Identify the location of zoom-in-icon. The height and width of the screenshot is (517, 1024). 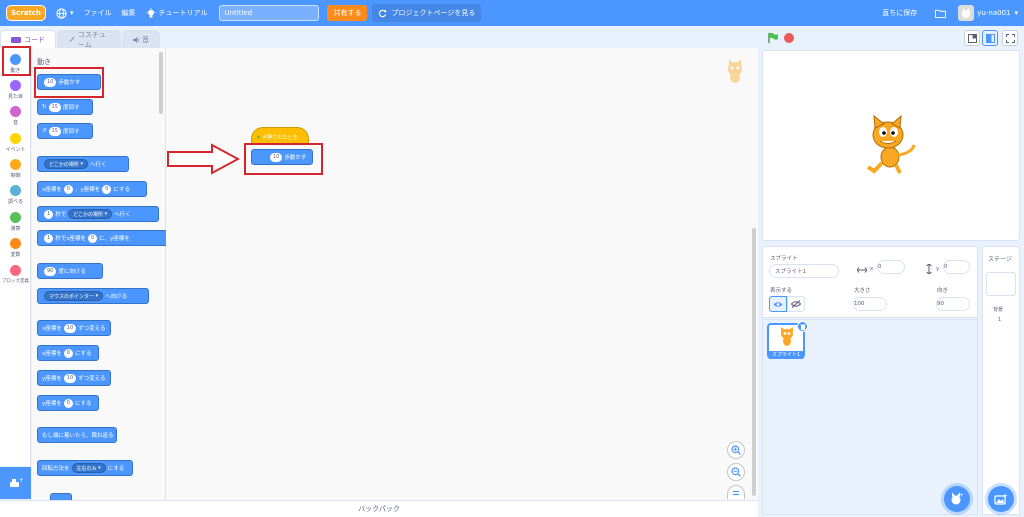
(736, 450).